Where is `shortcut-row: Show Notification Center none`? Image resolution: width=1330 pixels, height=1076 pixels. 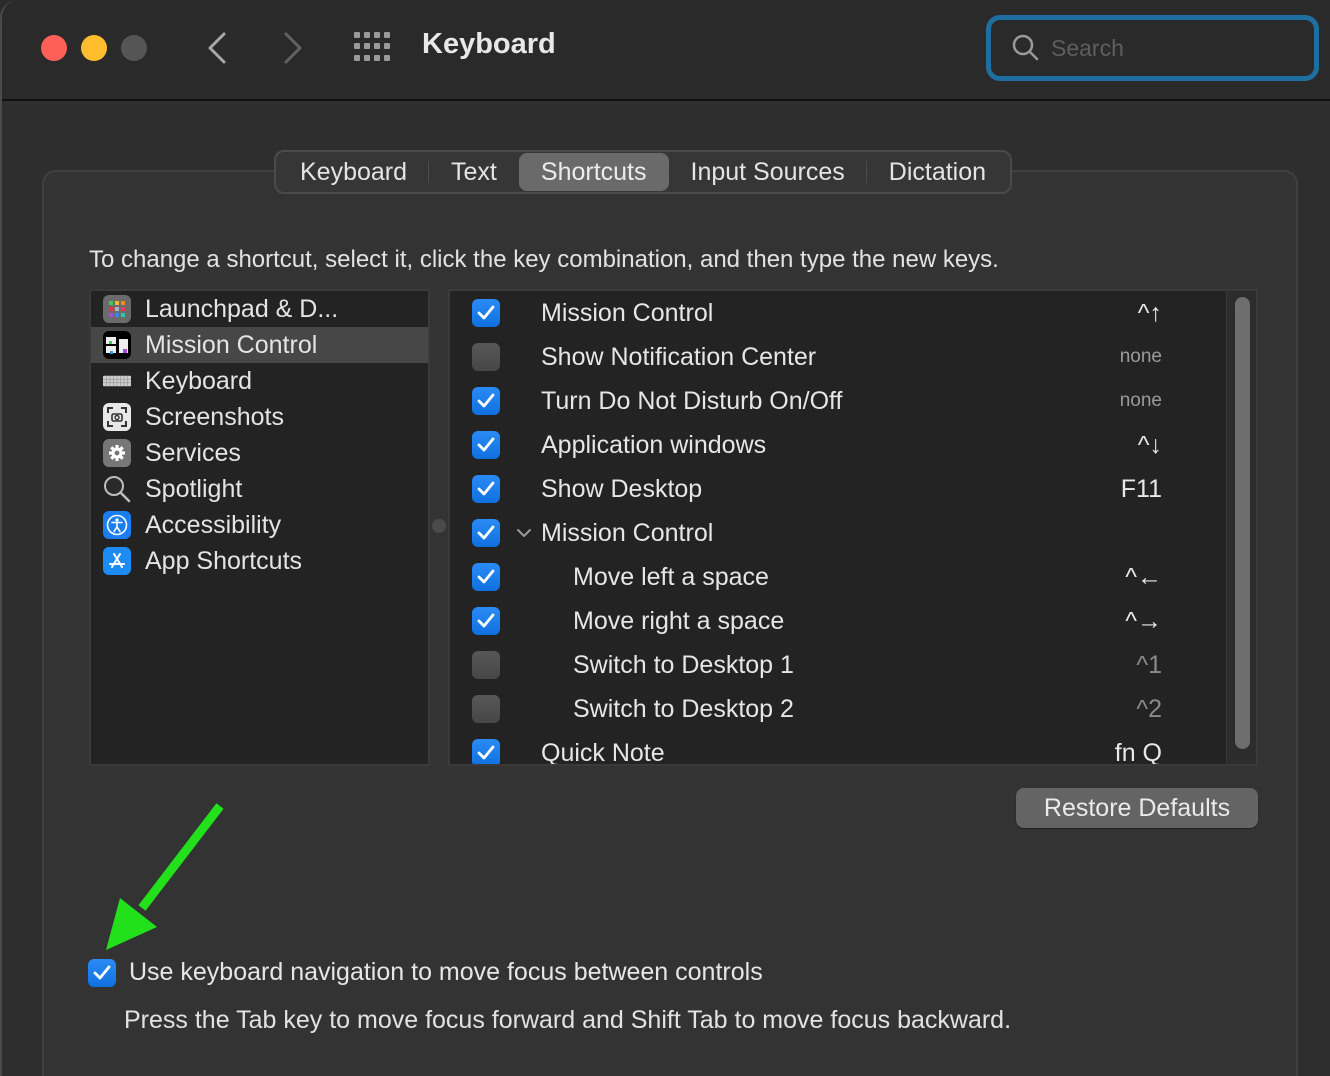 shortcut-row: Show Notification Center none is located at coordinates (839, 357).